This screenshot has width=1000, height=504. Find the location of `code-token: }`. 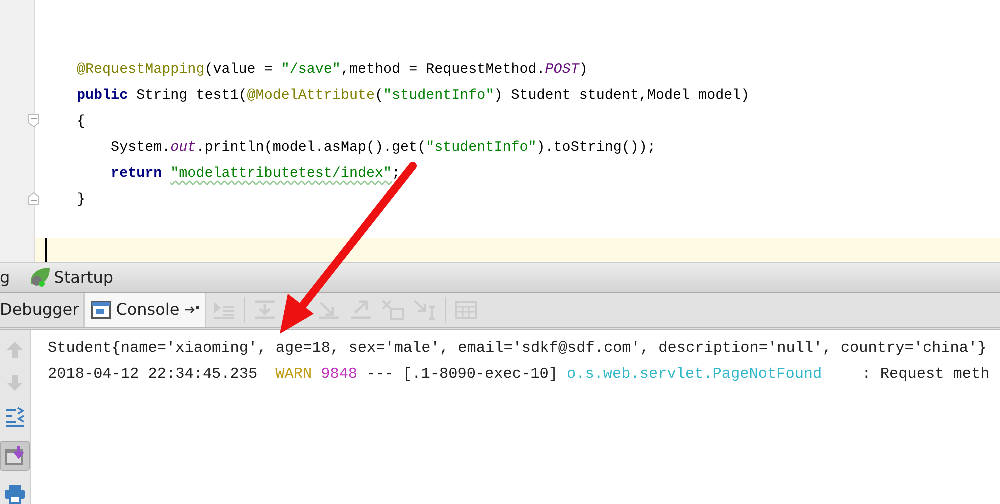

code-token: } is located at coordinates (81, 200).